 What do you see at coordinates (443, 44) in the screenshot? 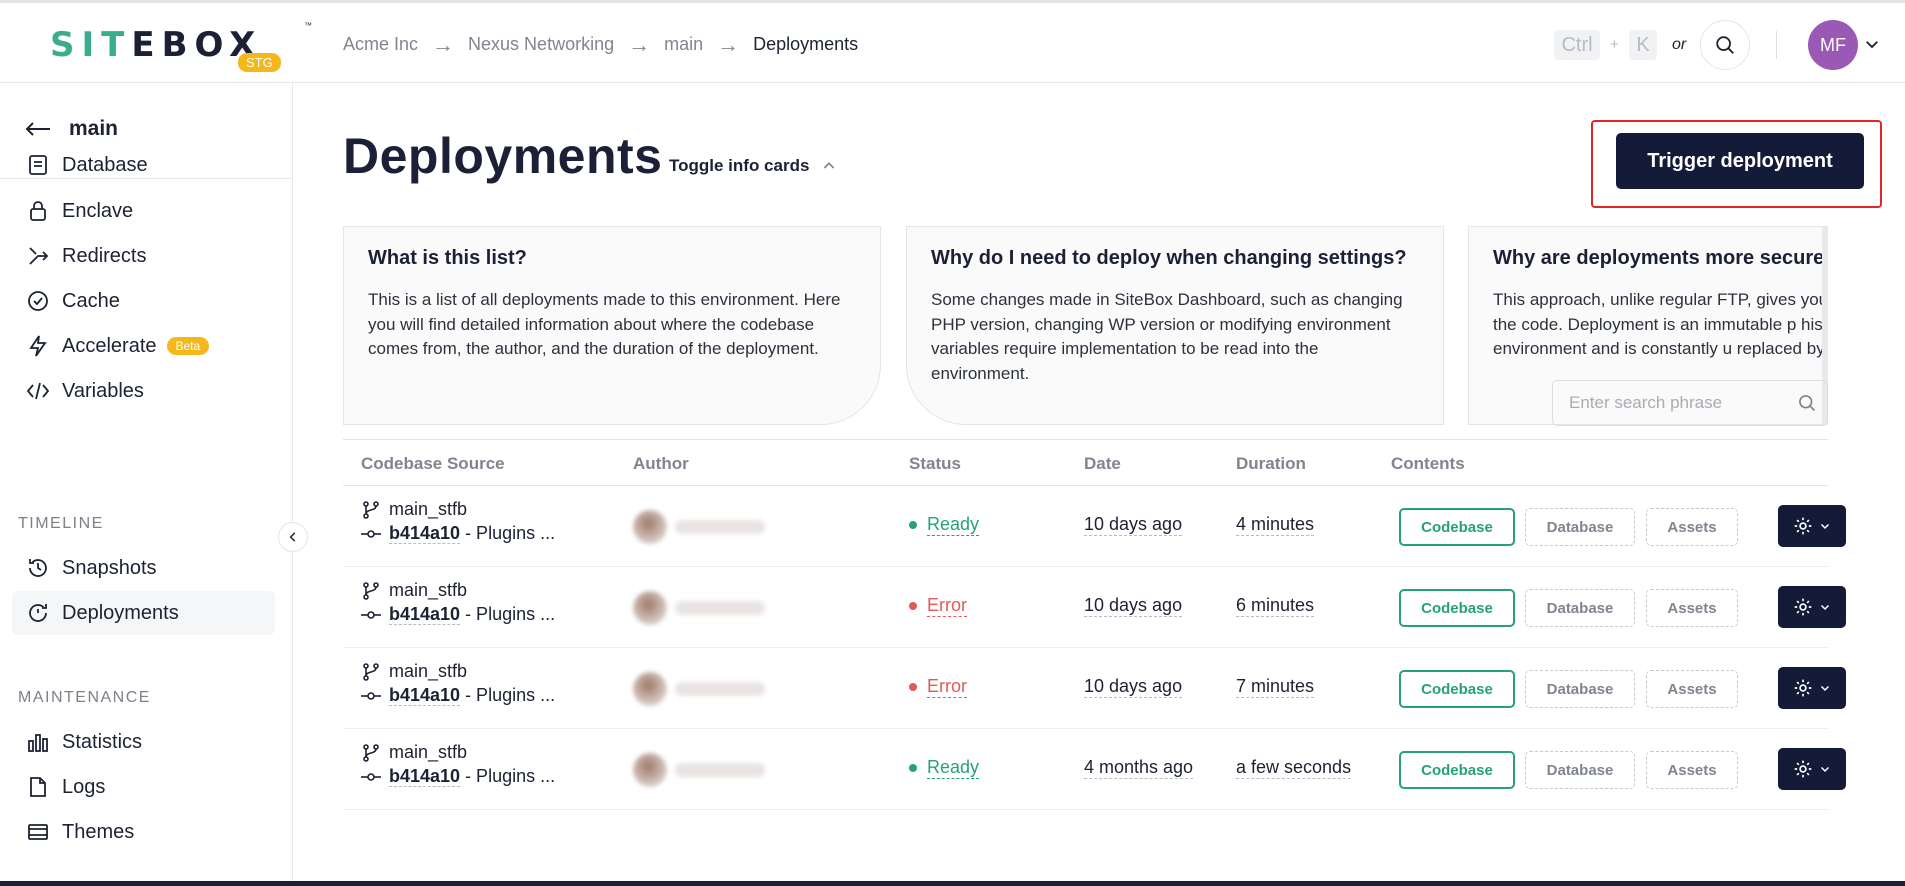
I see `breadcrumb-arrow-icon: →` at bounding box center [443, 44].